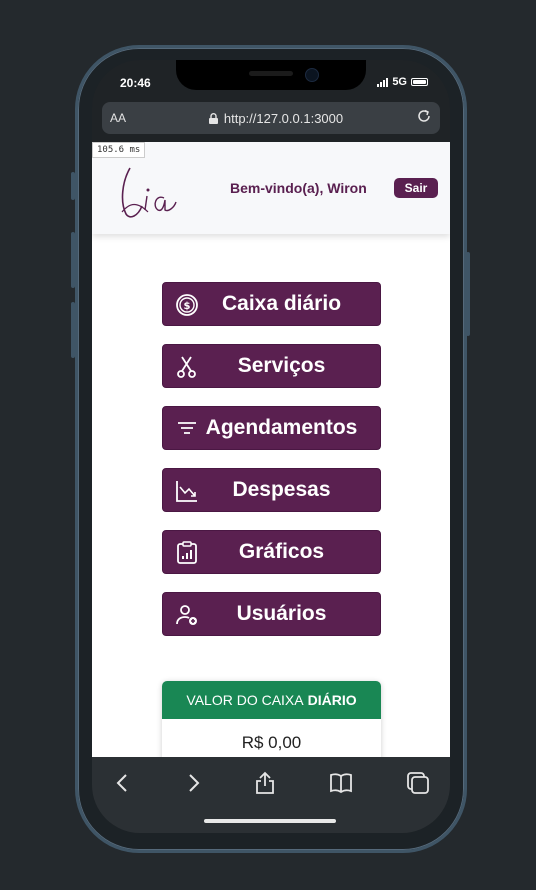  I want to click on url-field: http://127.0.0.1:3000, so click(276, 118).